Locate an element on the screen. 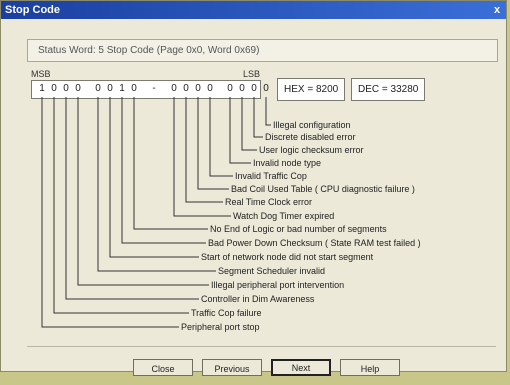  bit-description: Peripheral port stop is located at coordinates (220, 327).